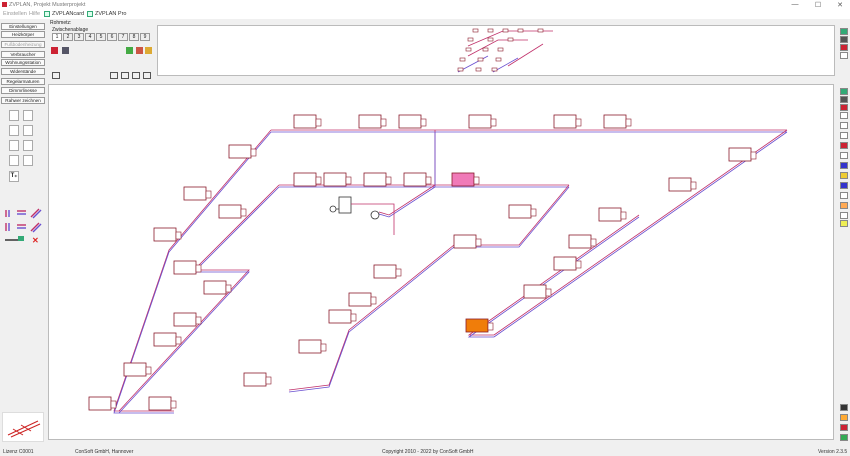  I want to click on clipboard-tab-1: 1, so click(57, 37).